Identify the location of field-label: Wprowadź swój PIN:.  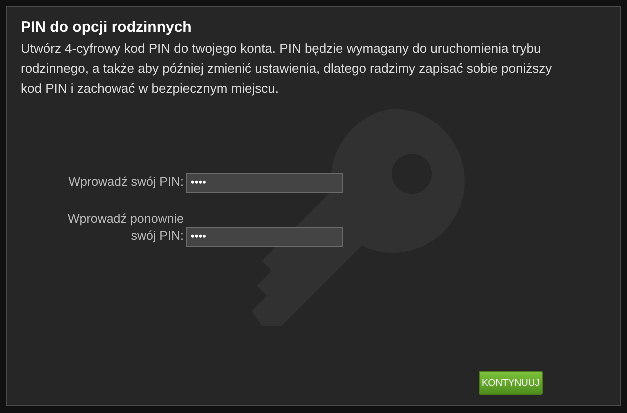
(126, 182).